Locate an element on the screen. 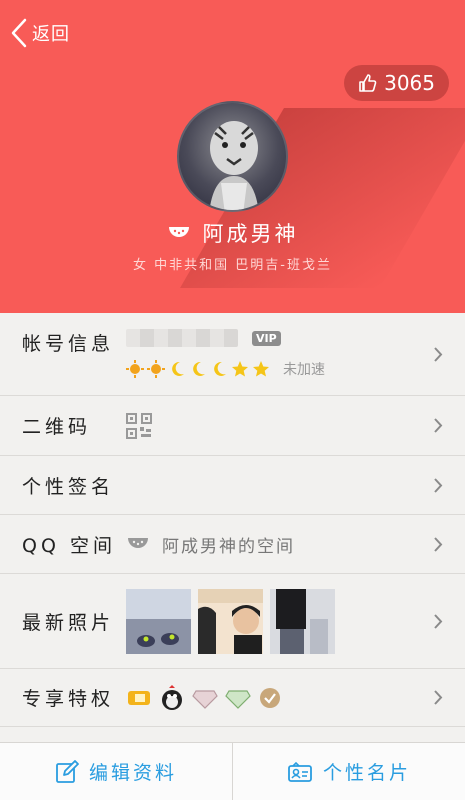 Image resolution: width=465 pixels, height=800 pixels. like-count: 3065 is located at coordinates (409, 83).